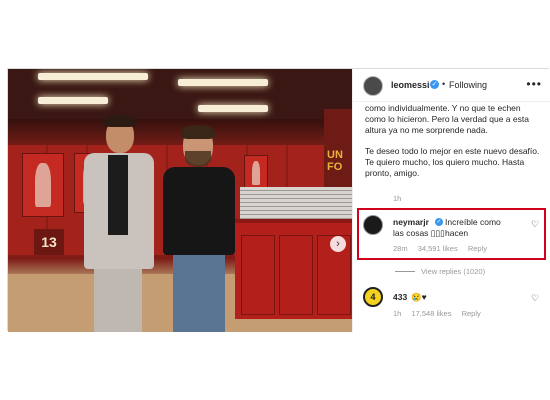 This screenshot has width=550, height=400. What do you see at coordinates (199, 228) in the screenshot?
I see `person-right` at bounding box center [199, 228].